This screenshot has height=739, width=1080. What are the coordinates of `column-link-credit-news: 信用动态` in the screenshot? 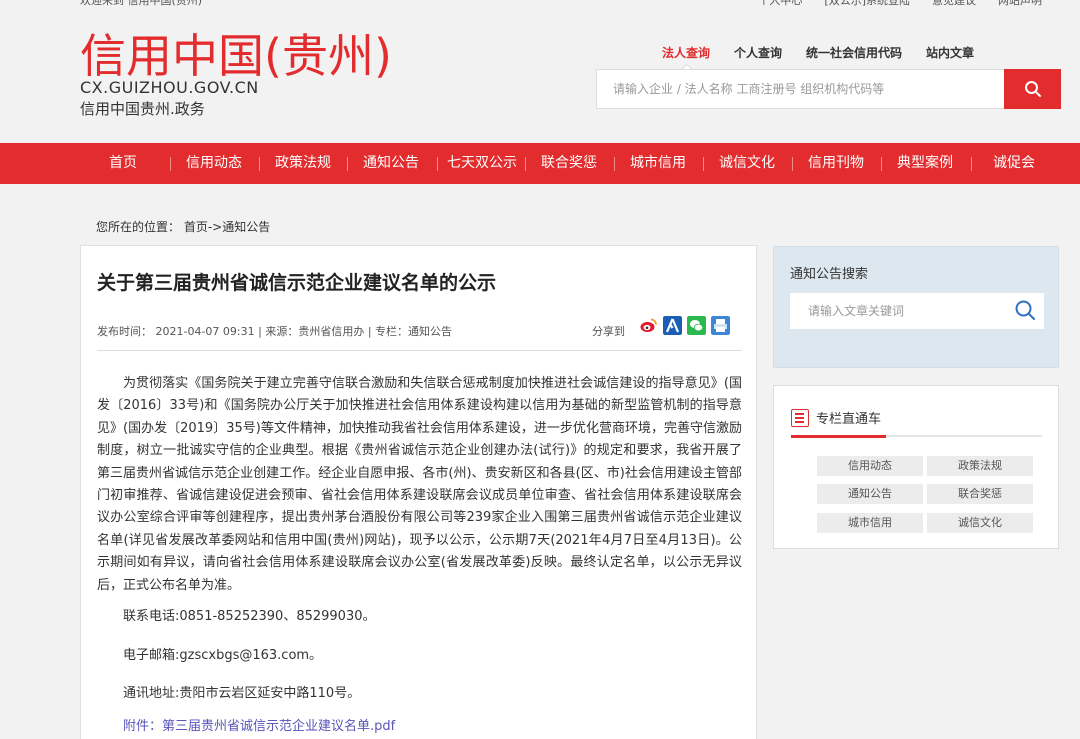 It's located at (870, 466).